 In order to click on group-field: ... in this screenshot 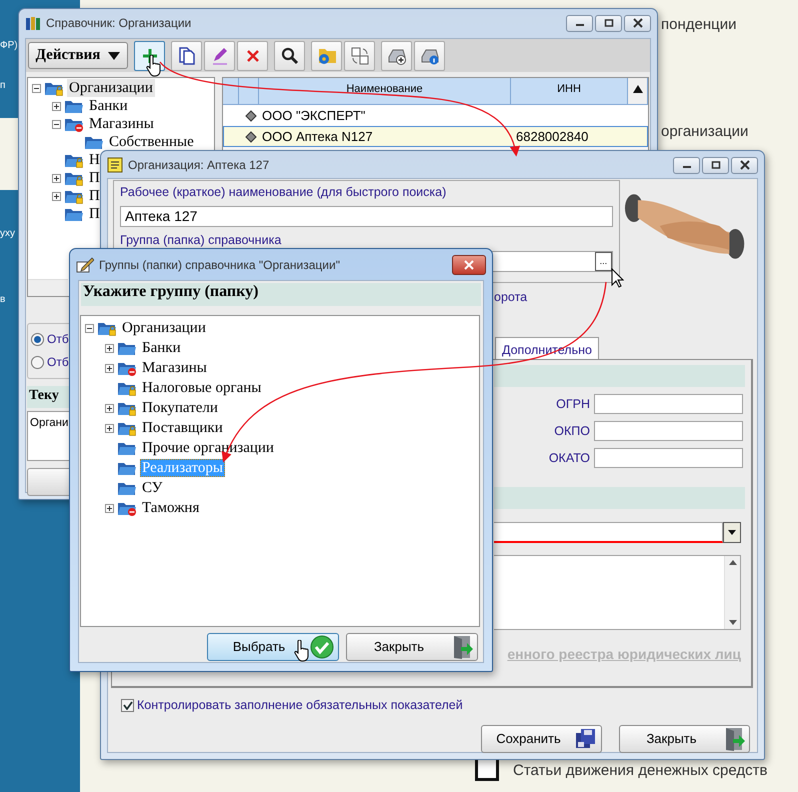, I will do `click(552, 261)`.